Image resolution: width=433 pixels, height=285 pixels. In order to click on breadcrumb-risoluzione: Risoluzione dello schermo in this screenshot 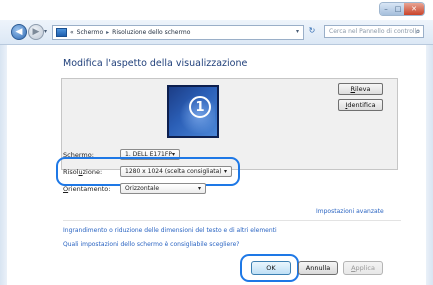, I will do `click(151, 32)`.